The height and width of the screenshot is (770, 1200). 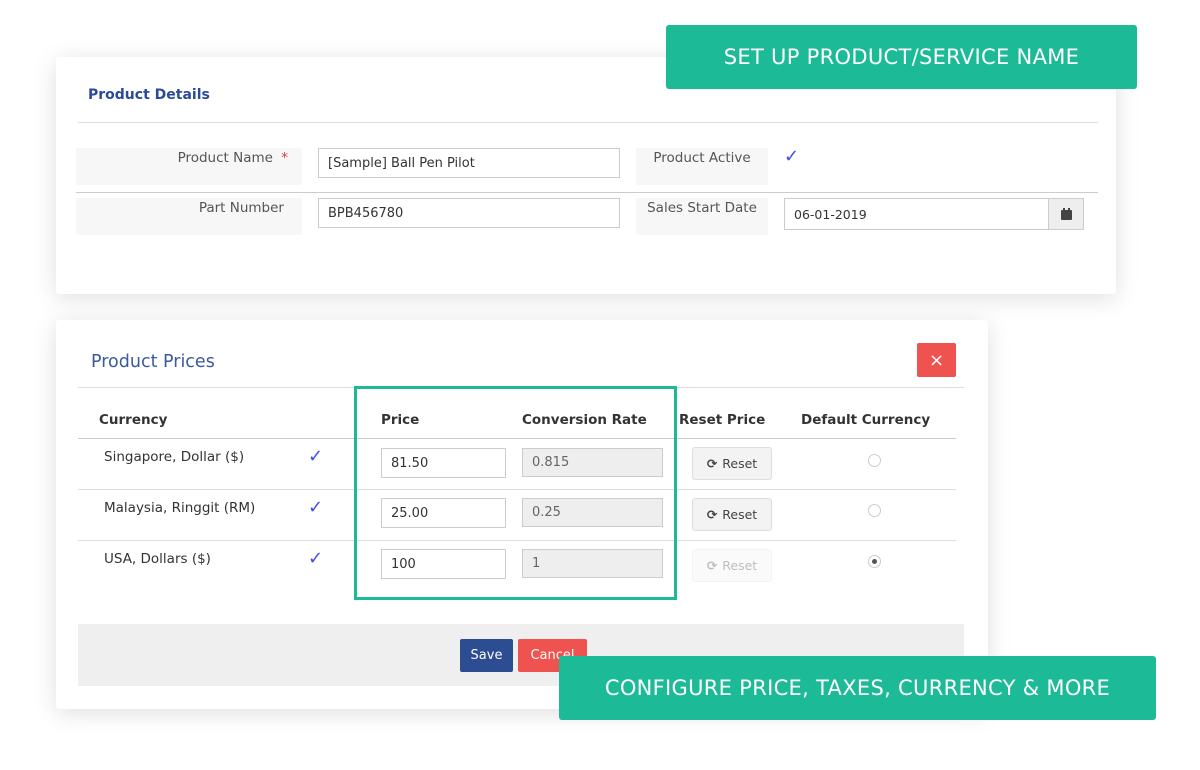 I want to click on section-title: Product Details, so click(x=149, y=95).